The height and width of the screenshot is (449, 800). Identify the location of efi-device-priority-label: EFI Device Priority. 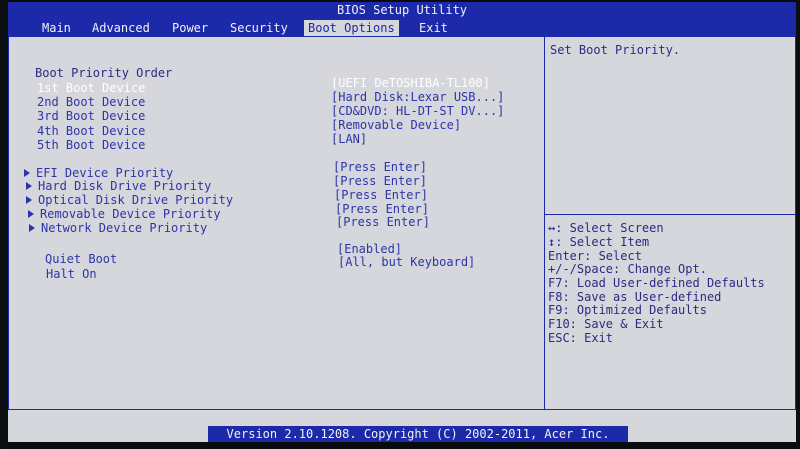
(105, 173).